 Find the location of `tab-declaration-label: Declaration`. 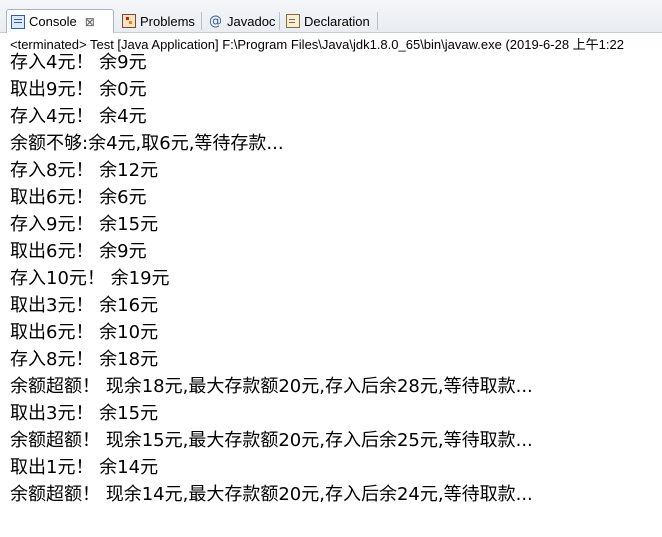

tab-declaration-label: Declaration is located at coordinates (337, 21).